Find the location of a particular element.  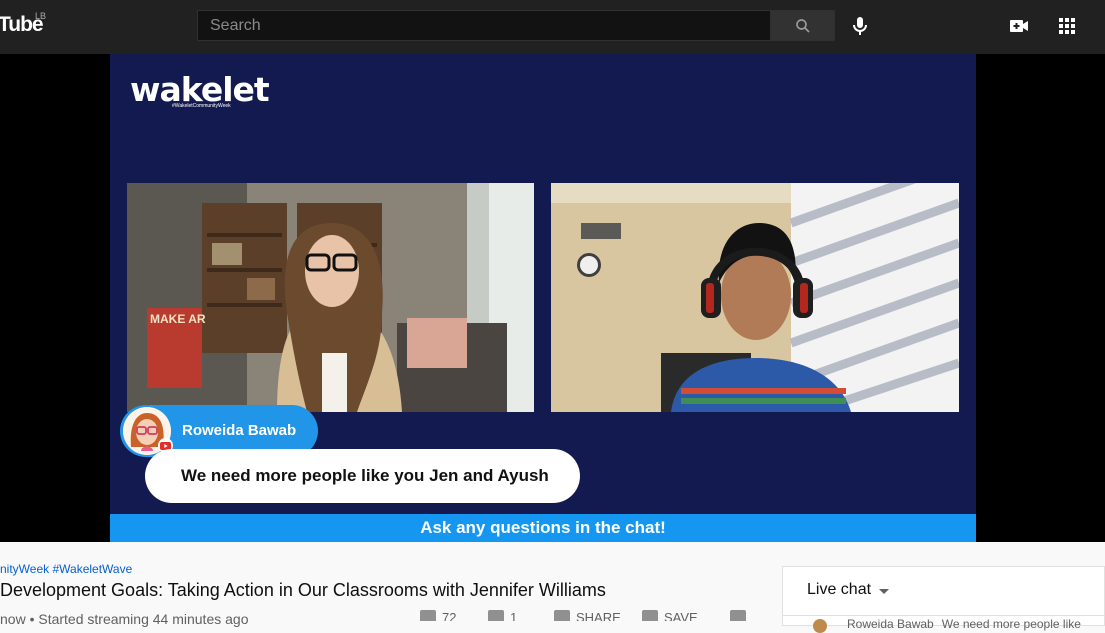

questions-banner: Ask any questions in the chat! is located at coordinates (543, 528).